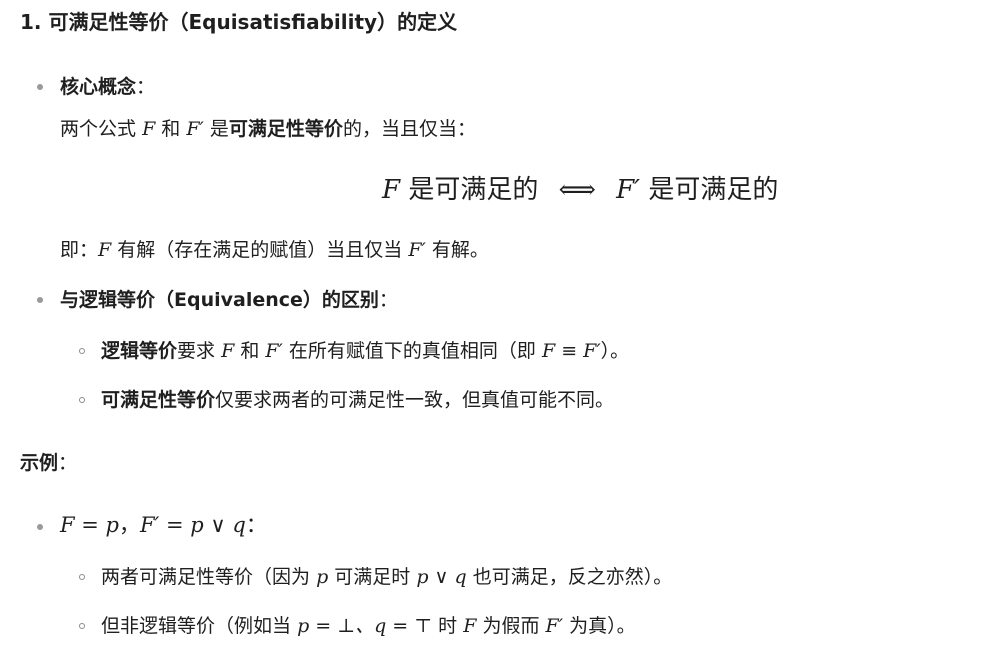 This screenshot has height=655, width=984. Describe the element at coordinates (139, 351) in the screenshot. I see `term-logical-equiv: 逻辑等价` at that location.